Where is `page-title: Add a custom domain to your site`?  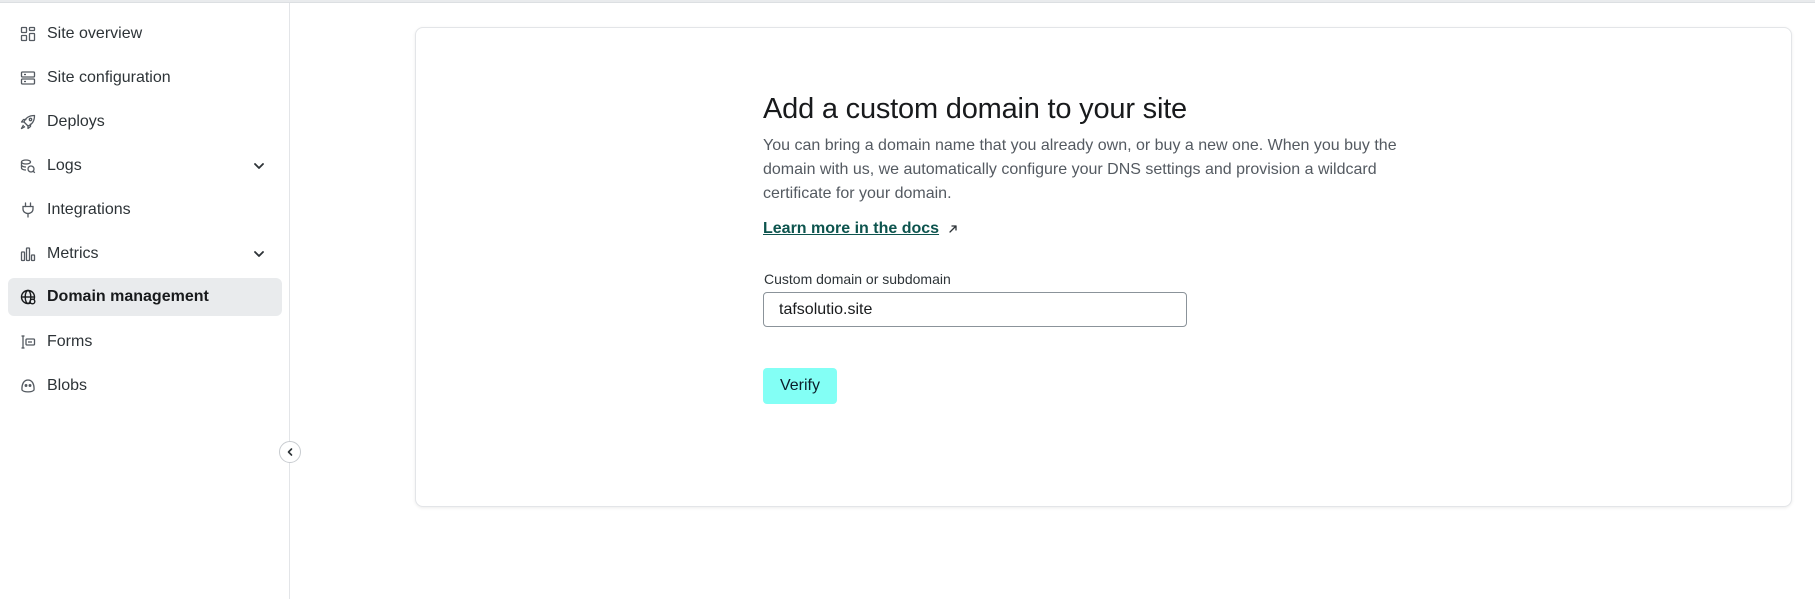
page-title: Add a custom domain to your site is located at coordinates (975, 109).